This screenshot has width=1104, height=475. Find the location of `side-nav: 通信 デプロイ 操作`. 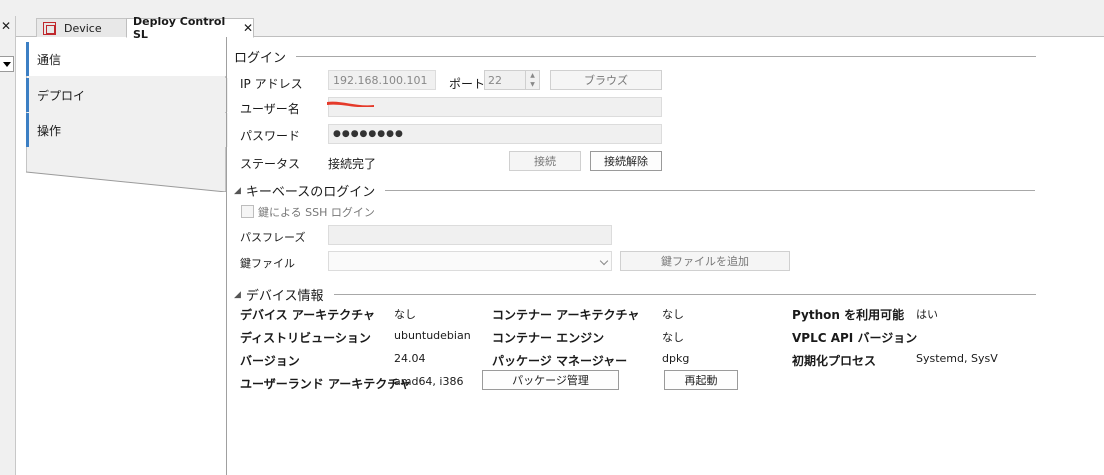

side-nav: 通信 デプロイ 操作 is located at coordinates (127, 107).